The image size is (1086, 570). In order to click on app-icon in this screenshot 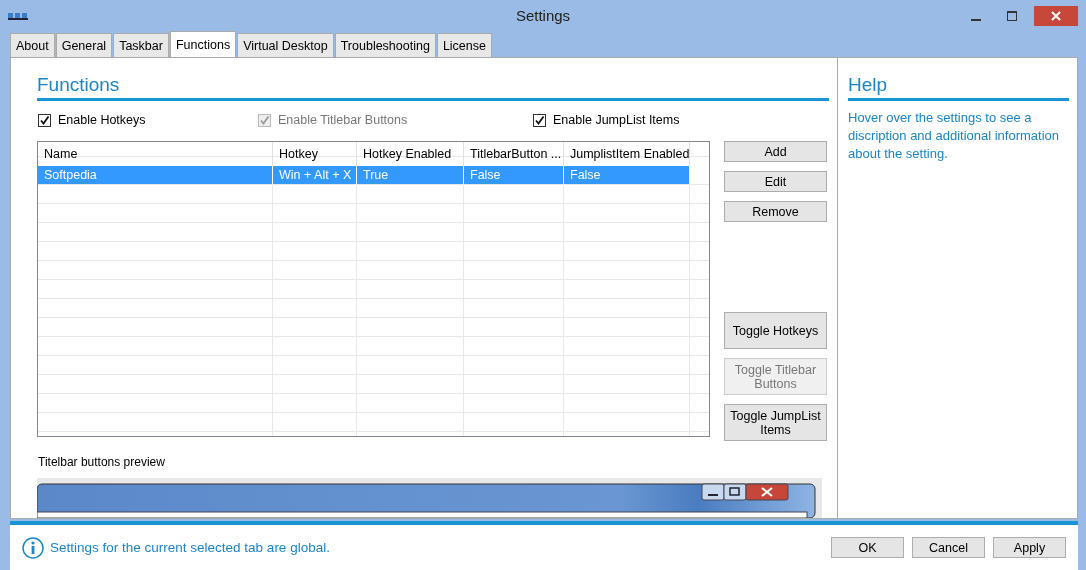, I will do `click(18, 15)`.